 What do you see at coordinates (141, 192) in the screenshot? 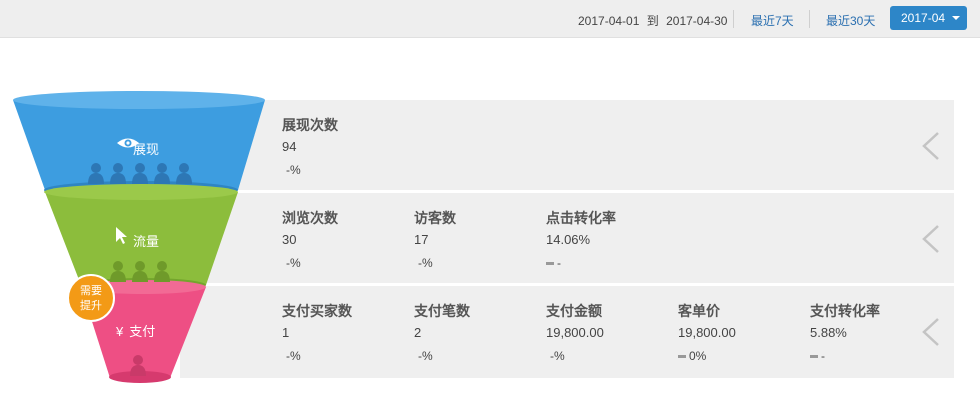
I see `funnel-rim` at bounding box center [141, 192].